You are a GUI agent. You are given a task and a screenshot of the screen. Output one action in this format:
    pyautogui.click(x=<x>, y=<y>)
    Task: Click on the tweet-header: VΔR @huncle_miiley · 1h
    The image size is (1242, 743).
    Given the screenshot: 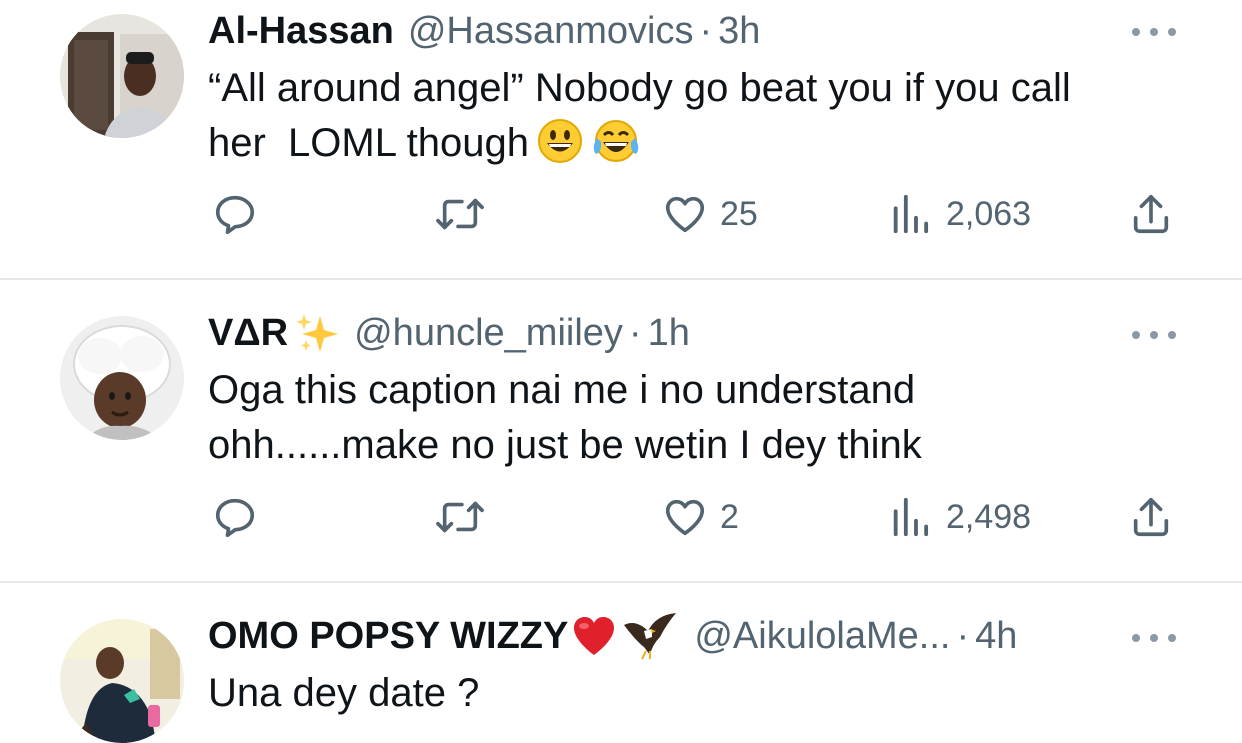 What is the action you would take?
    pyautogui.click(x=685, y=333)
    